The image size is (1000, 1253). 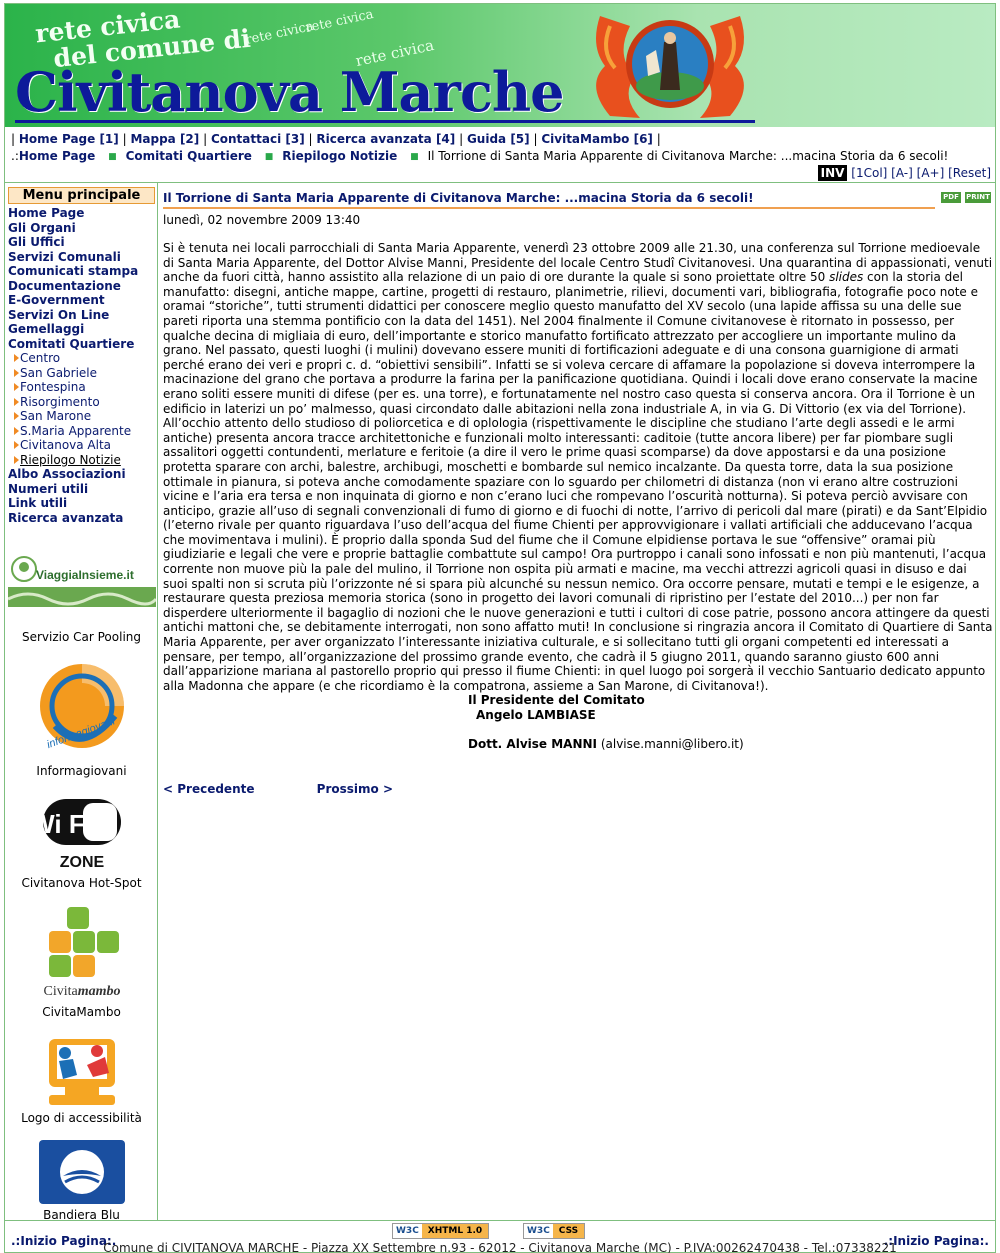 I want to click on font-smaller-button: [A-], so click(x=902, y=173).